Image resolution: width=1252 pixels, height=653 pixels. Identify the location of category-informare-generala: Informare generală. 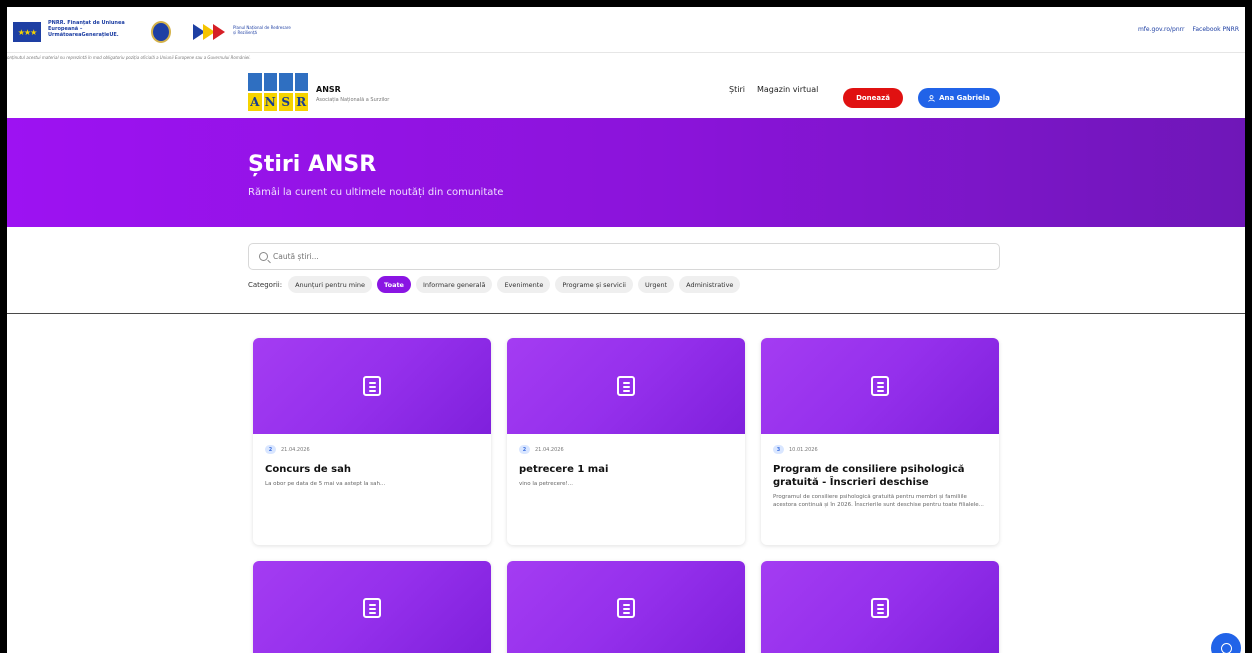
(454, 284).